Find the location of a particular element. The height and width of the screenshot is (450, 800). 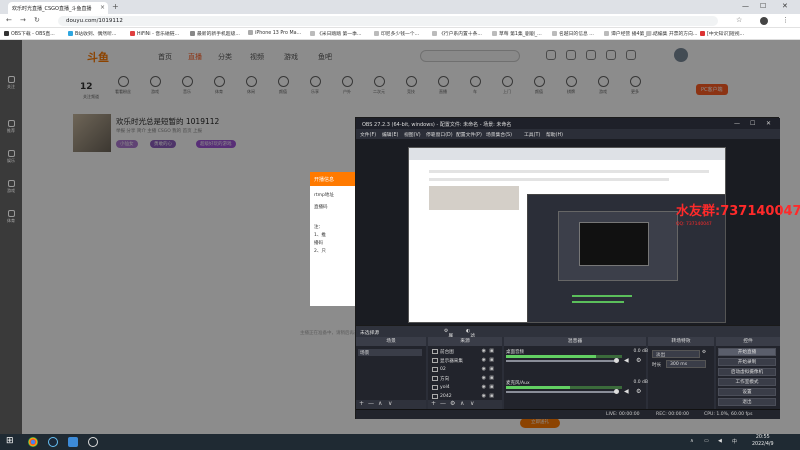

remove-scene-button: — is located at coordinates (371, 403).